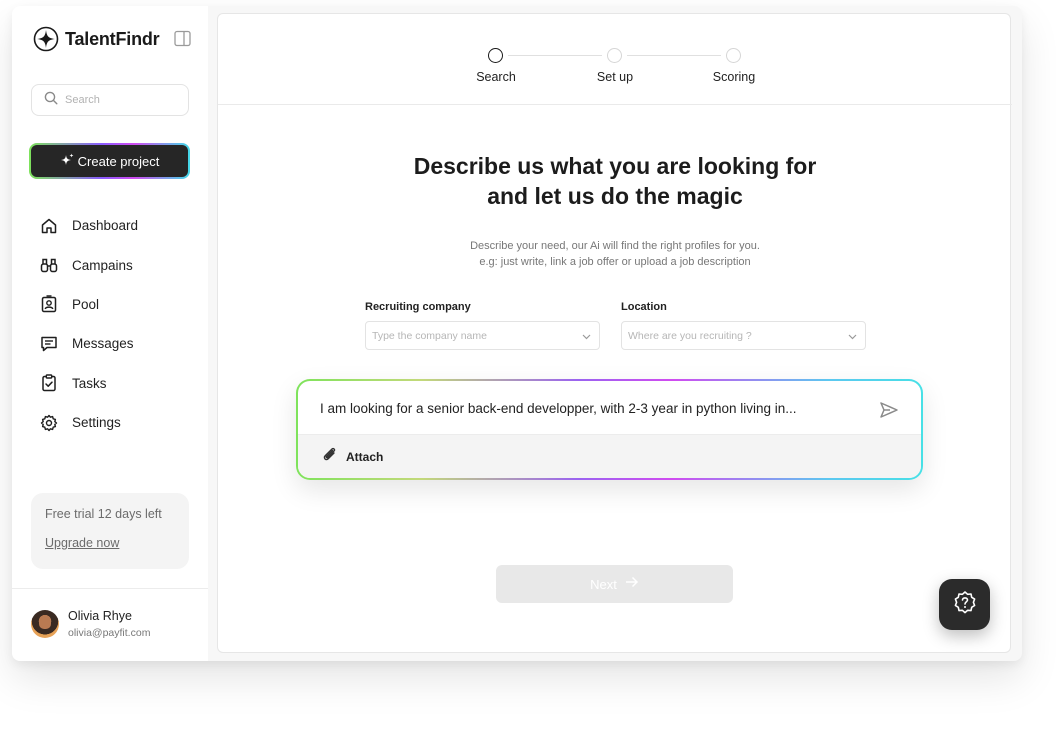 This screenshot has height=738, width=1056. What do you see at coordinates (49, 304) in the screenshot?
I see `contact-badge-icon` at bounding box center [49, 304].